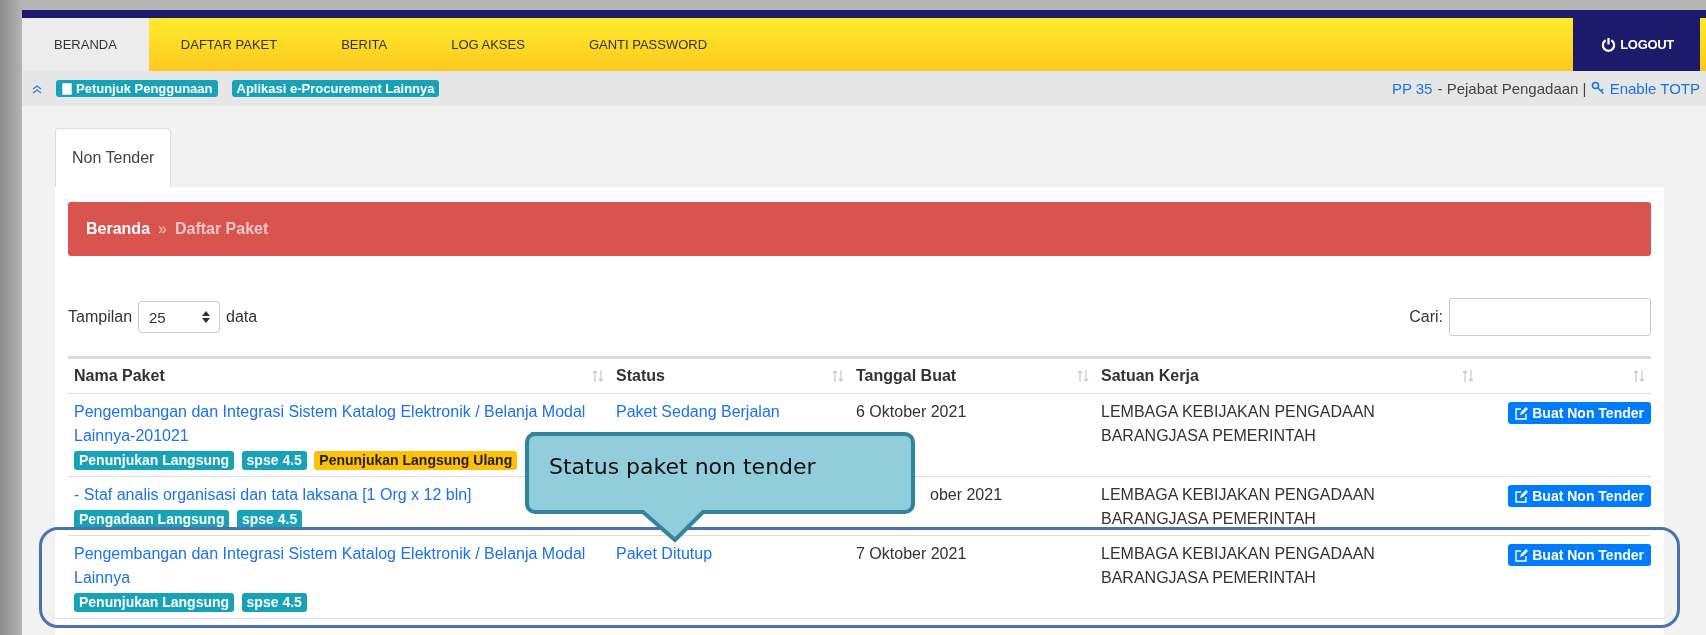 The image size is (1706, 635). What do you see at coordinates (339, 424) in the screenshot?
I see `package-name-link: Pengembangan dan Integrasi Sistem Katalog Elektronik / Belanja Modal Lainnya-201021` at bounding box center [339, 424].